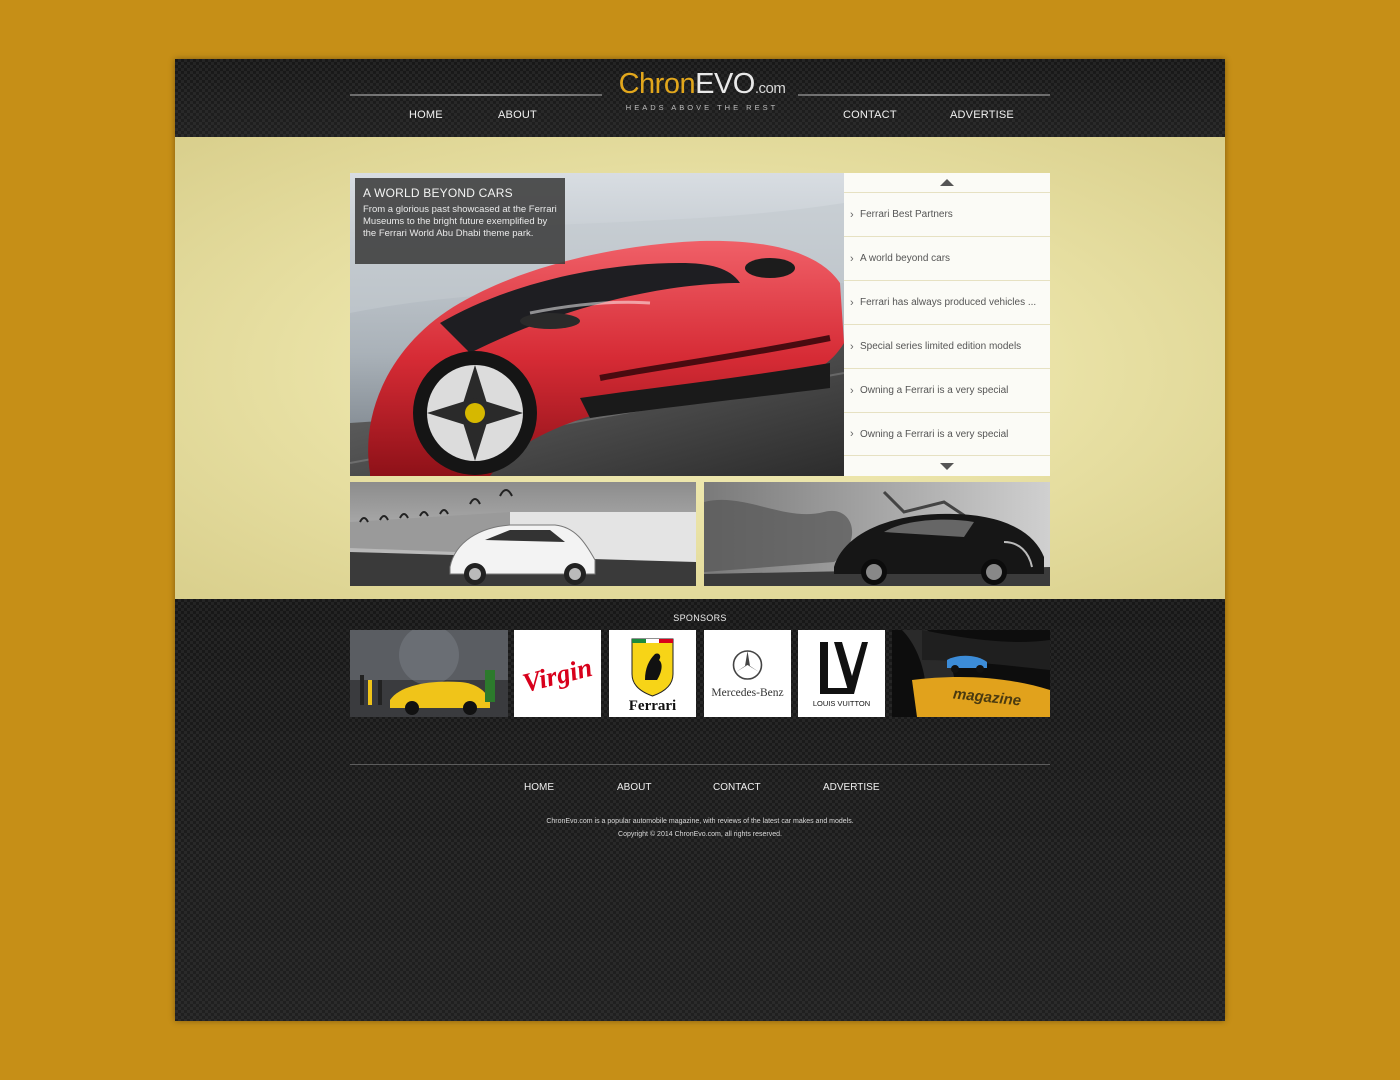 The width and height of the screenshot is (1400, 1080). I want to click on feature-thumbnail-black-car, so click(877, 534).